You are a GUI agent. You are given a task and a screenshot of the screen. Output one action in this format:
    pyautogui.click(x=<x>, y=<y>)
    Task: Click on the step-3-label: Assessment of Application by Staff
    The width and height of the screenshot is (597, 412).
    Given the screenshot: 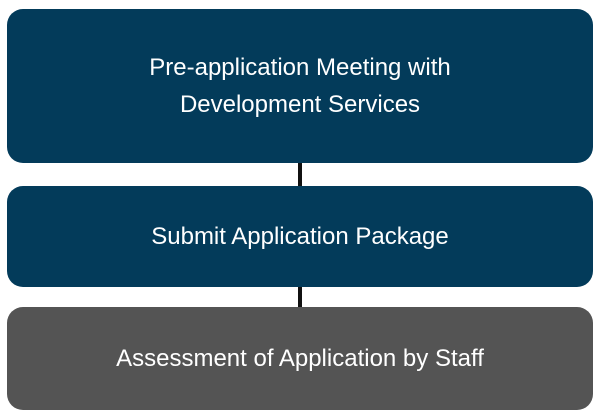 What is the action you would take?
    pyautogui.click(x=300, y=358)
    